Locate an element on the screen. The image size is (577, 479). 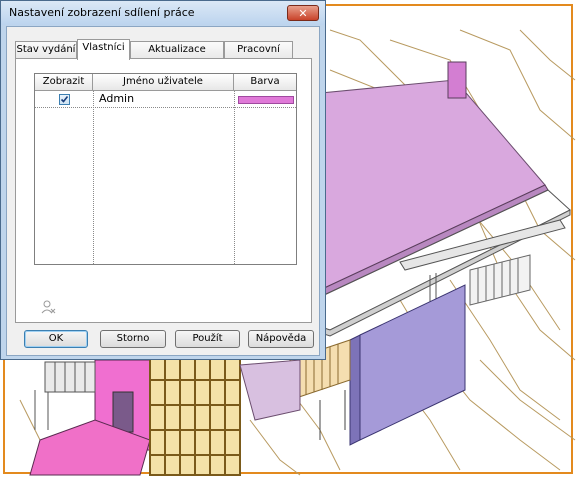
user-remove-icon is located at coordinates (48, 307).